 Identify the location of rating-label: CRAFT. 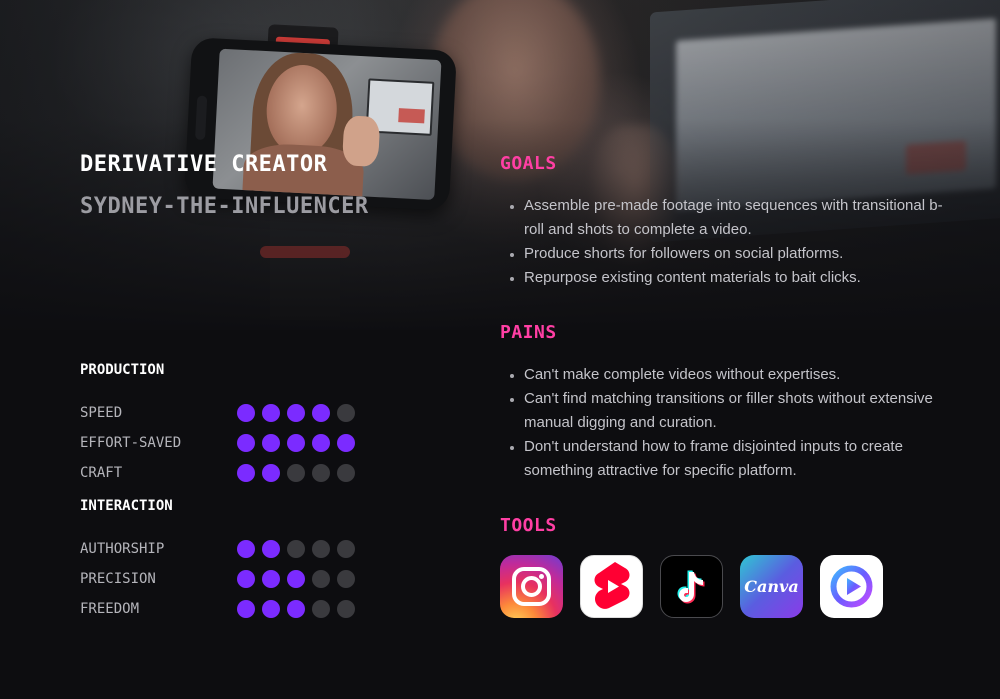
(101, 473).